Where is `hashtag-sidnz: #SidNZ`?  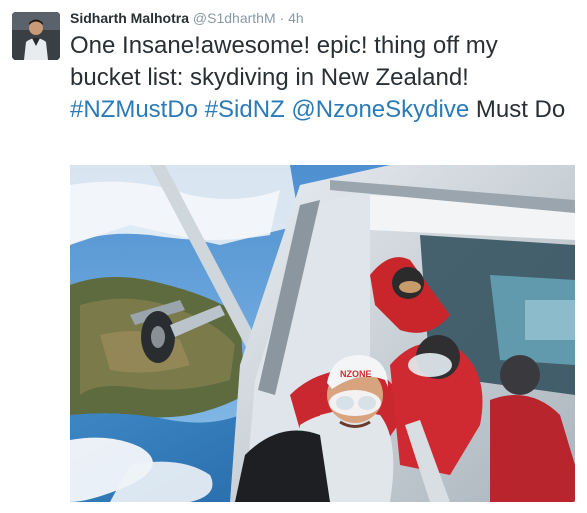 hashtag-sidnz: #SidNZ is located at coordinates (245, 109).